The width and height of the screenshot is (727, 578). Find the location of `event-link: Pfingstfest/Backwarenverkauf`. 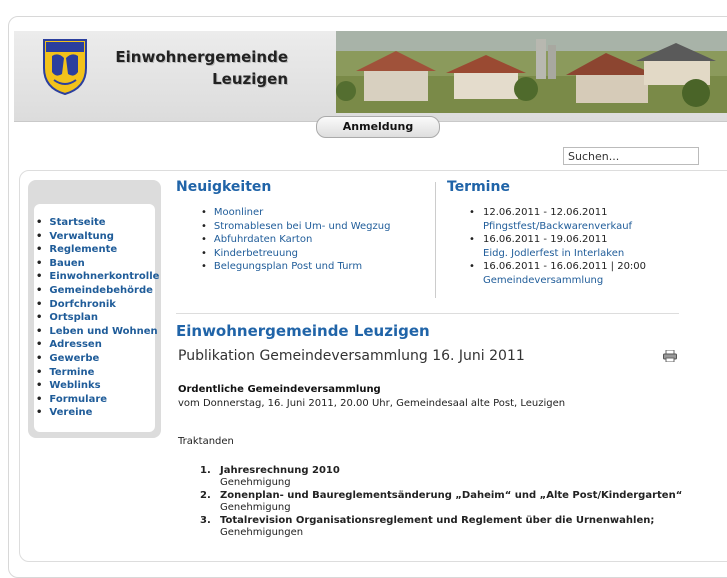

event-link: Pfingstfest/Backwarenverkauf is located at coordinates (564, 227).